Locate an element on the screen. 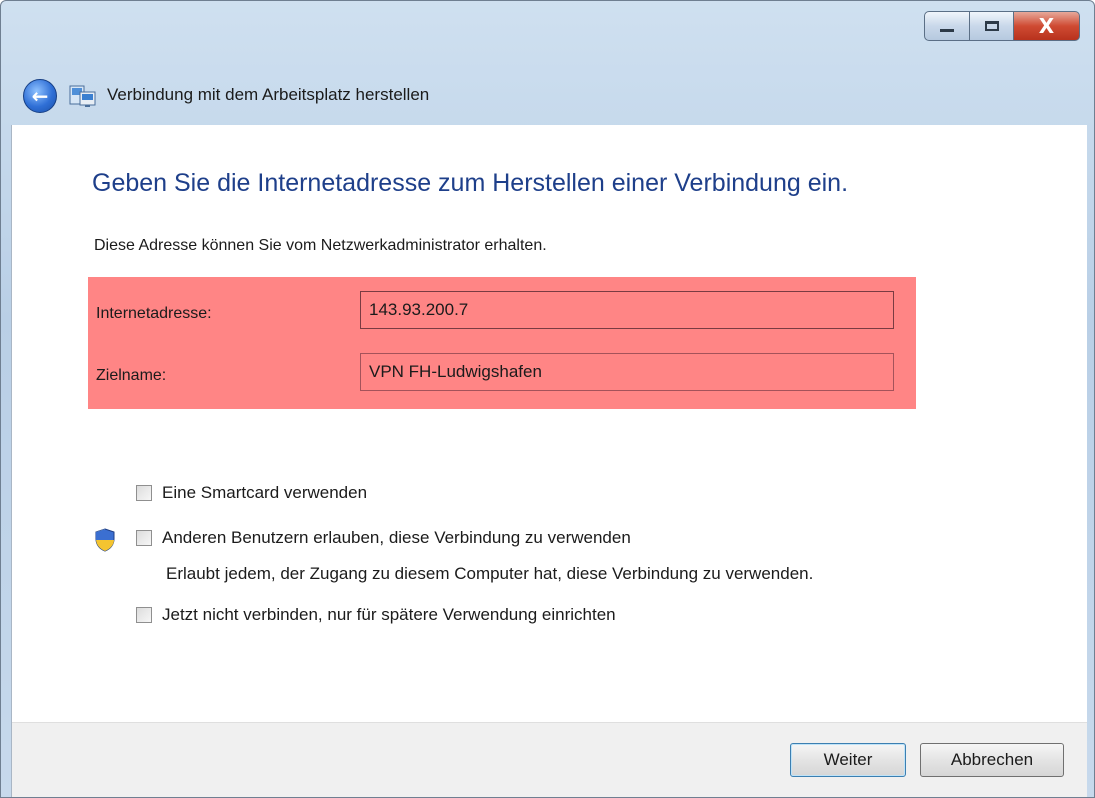  close-icon: X is located at coordinates (1046, 26).